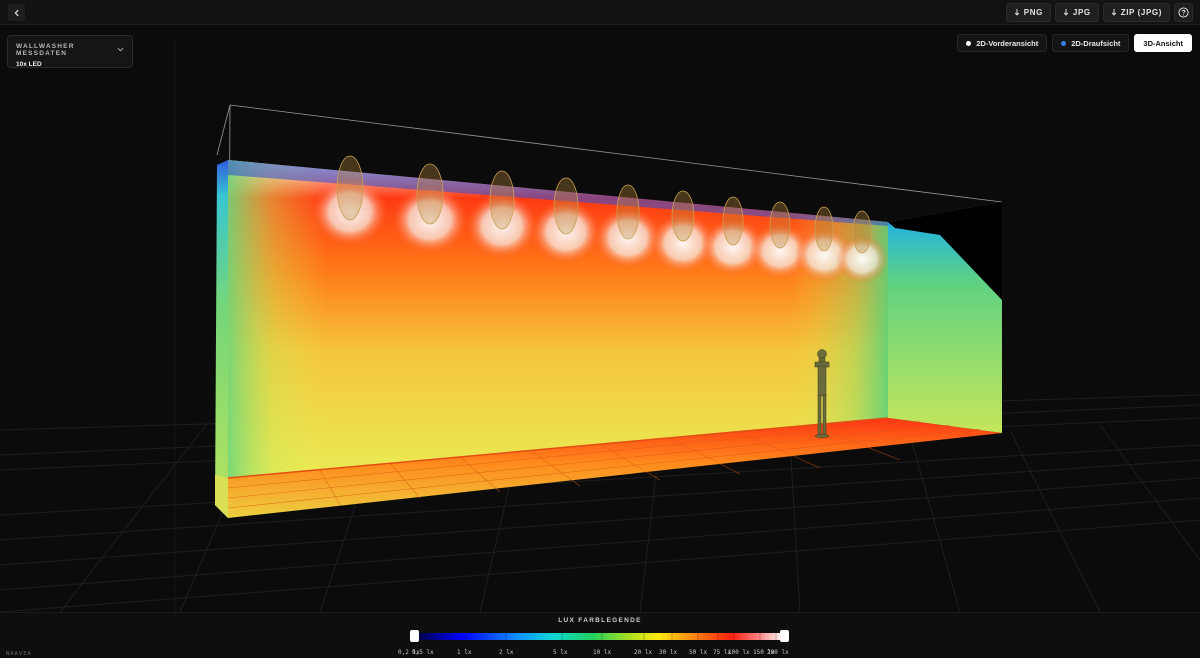  I want to click on legend-tick: 10 lx, so click(602, 652).